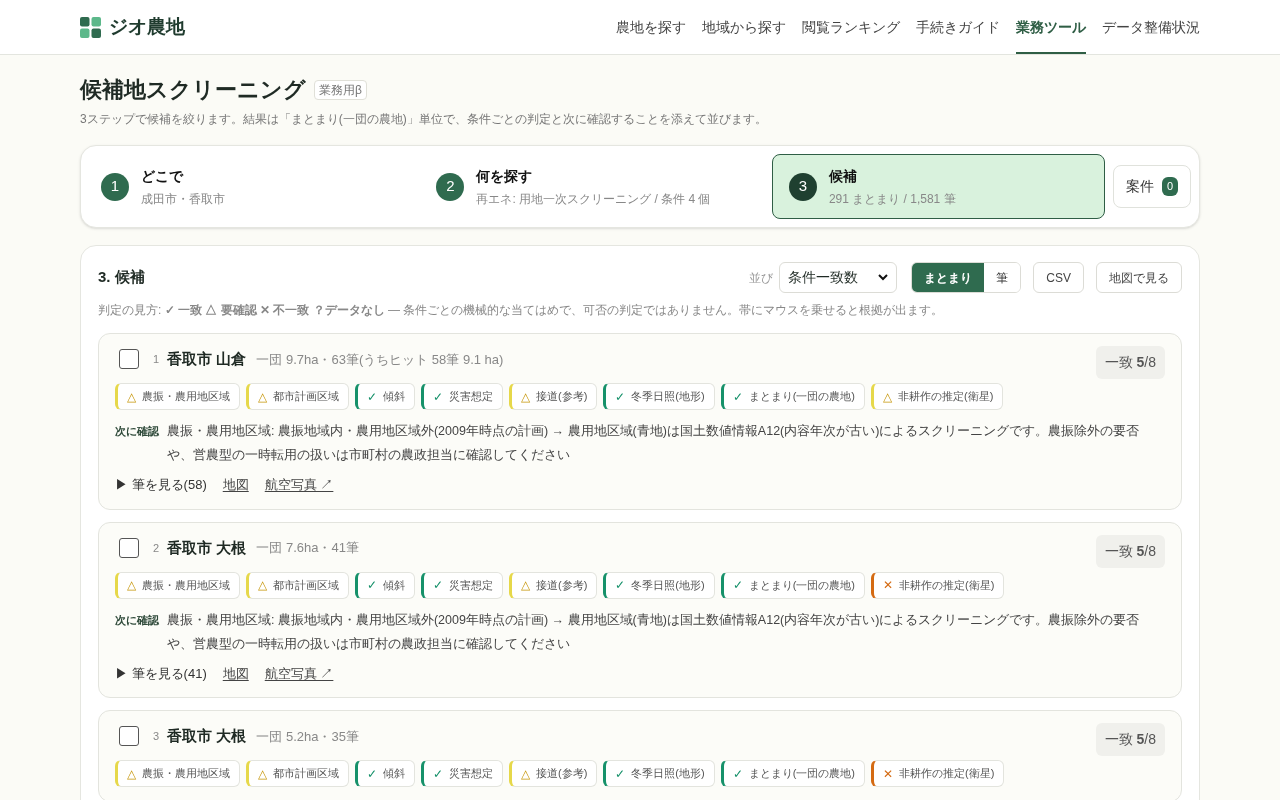  What do you see at coordinates (851, 27) in the screenshot?
I see `nav-link: 閲覧ランキング` at bounding box center [851, 27].